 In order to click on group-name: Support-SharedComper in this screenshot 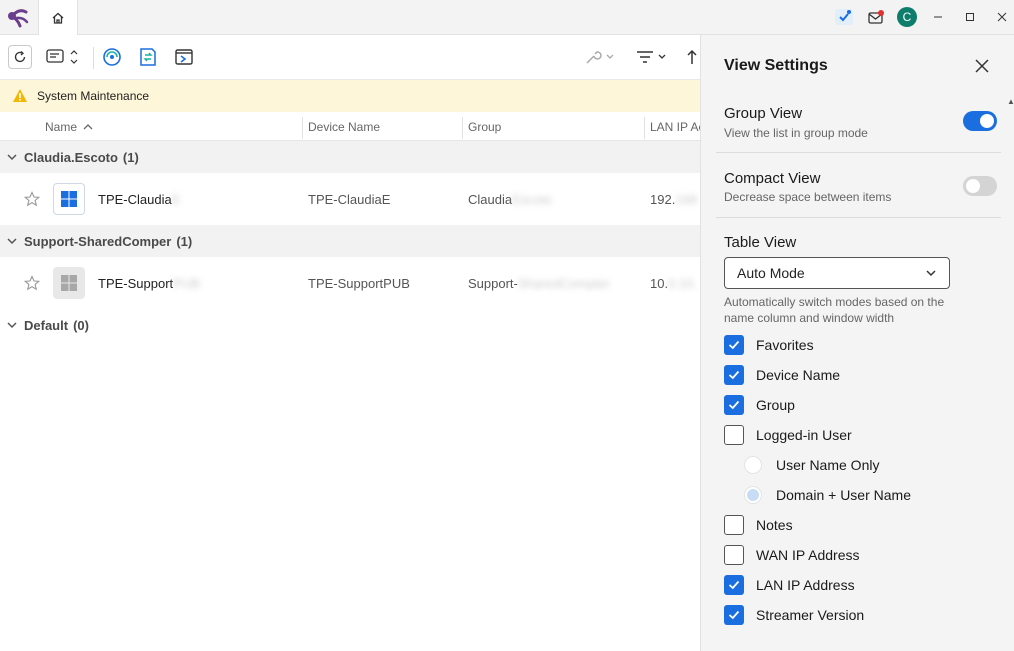, I will do `click(98, 241)`.